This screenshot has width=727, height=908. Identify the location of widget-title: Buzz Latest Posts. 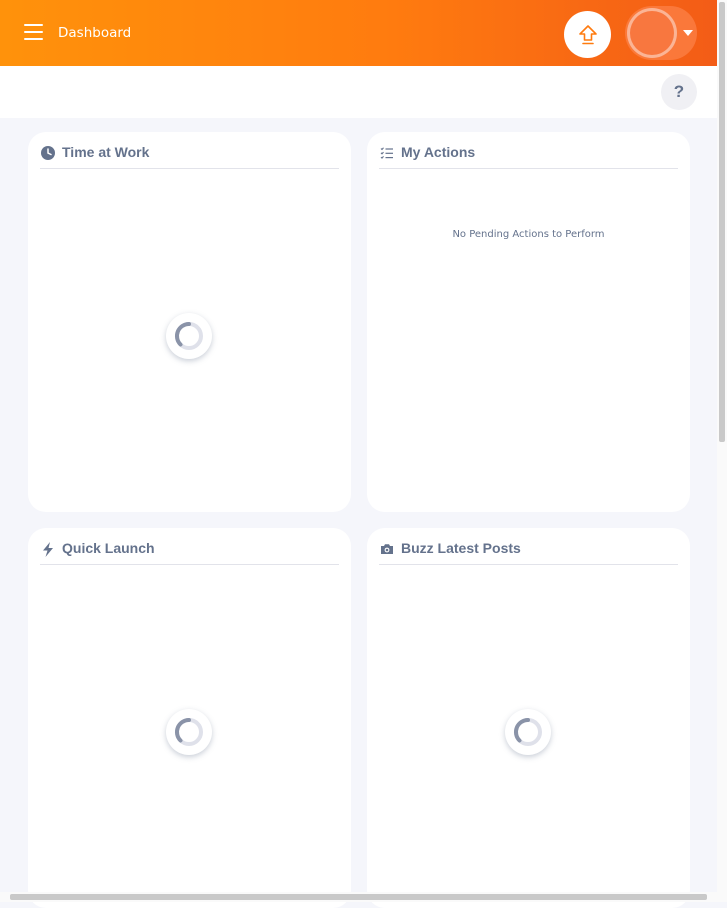
(461, 548).